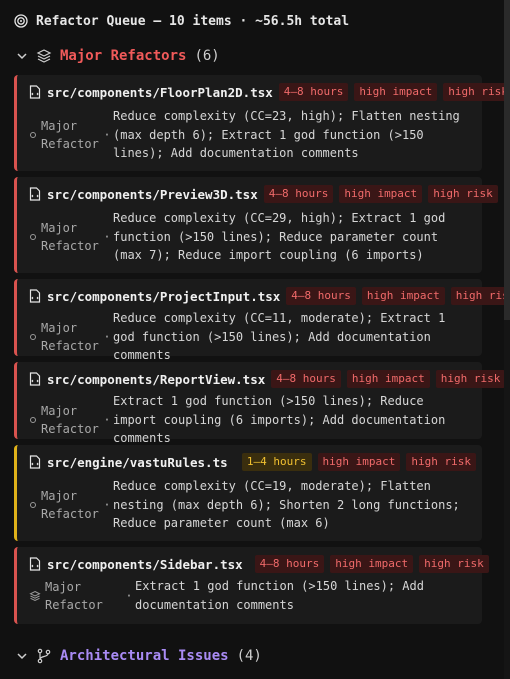  What do you see at coordinates (145, 564) in the screenshot?
I see `file-path: src/components/Sidebar.tsx` at bounding box center [145, 564].